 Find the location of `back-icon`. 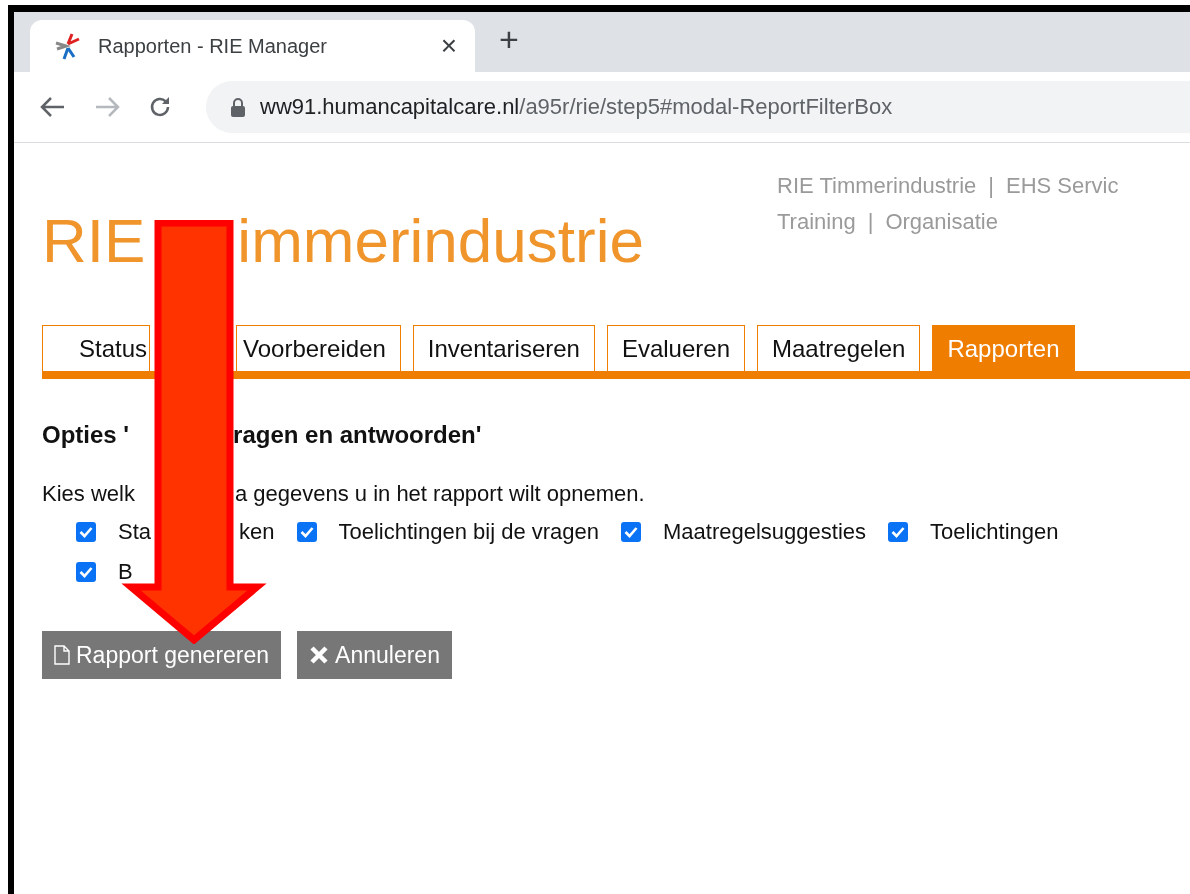

back-icon is located at coordinates (53, 107).